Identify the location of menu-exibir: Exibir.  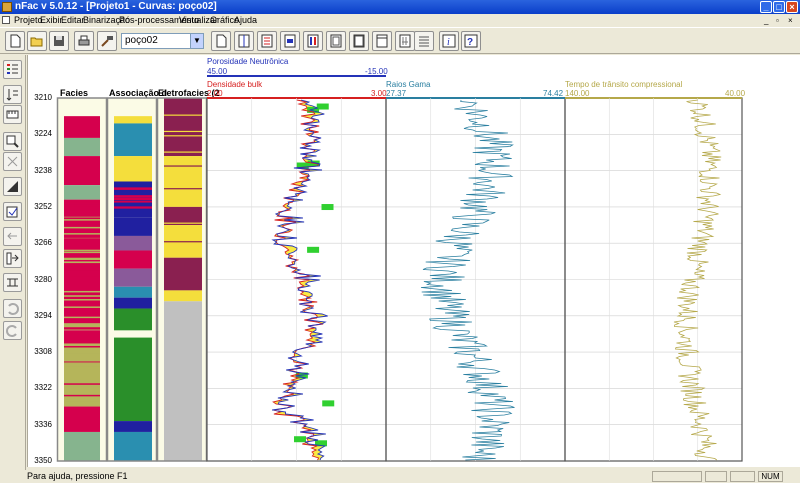
(51, 20).